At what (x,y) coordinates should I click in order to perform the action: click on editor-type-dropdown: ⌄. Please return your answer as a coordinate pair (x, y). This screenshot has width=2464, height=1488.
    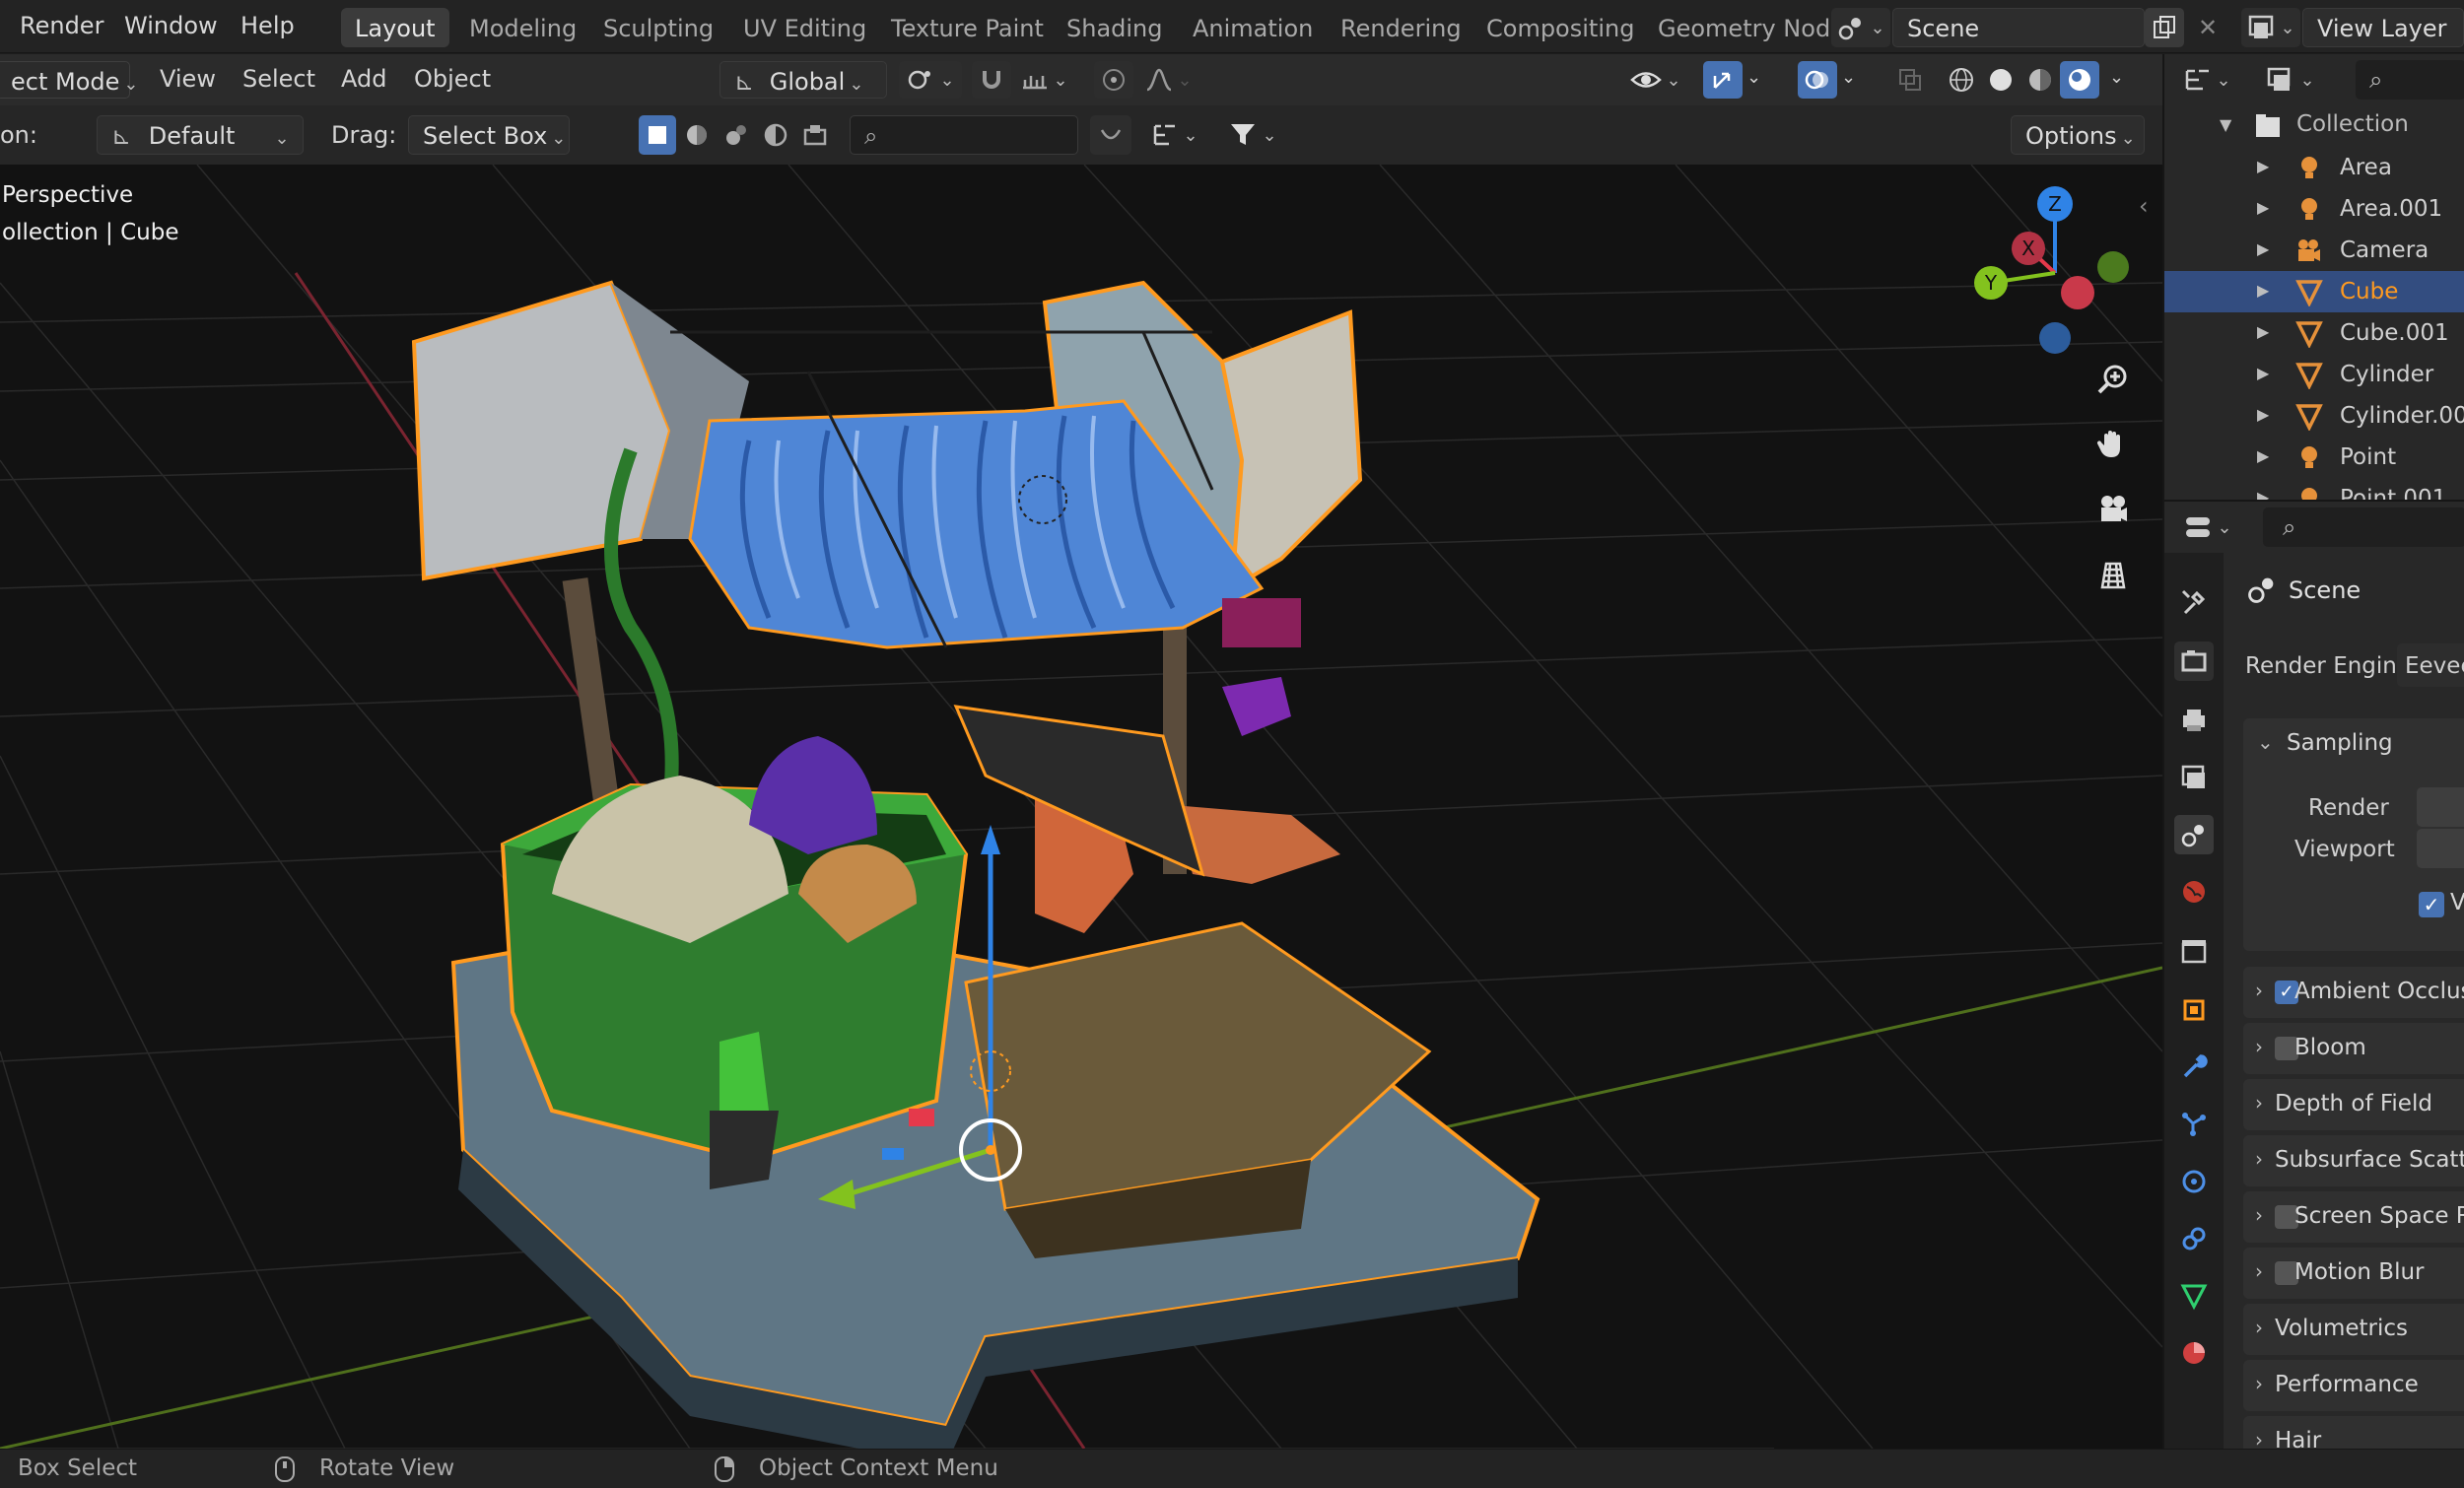
    Looking at the image, I should click on (2207, 80).